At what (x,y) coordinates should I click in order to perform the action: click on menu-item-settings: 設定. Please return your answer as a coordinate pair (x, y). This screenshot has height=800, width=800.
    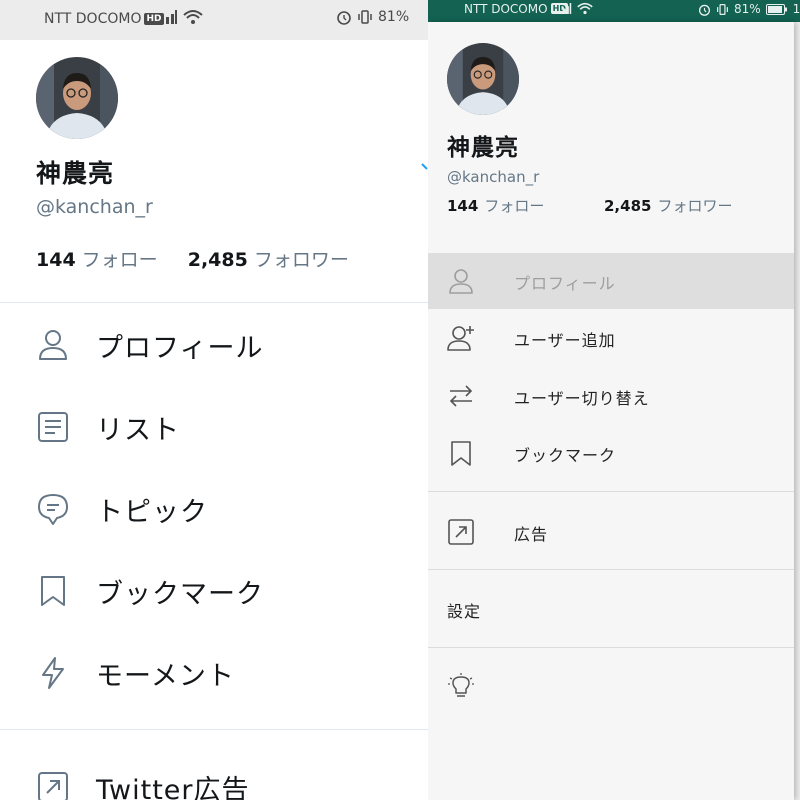
    Looking at the image, I should click on (611, 609).